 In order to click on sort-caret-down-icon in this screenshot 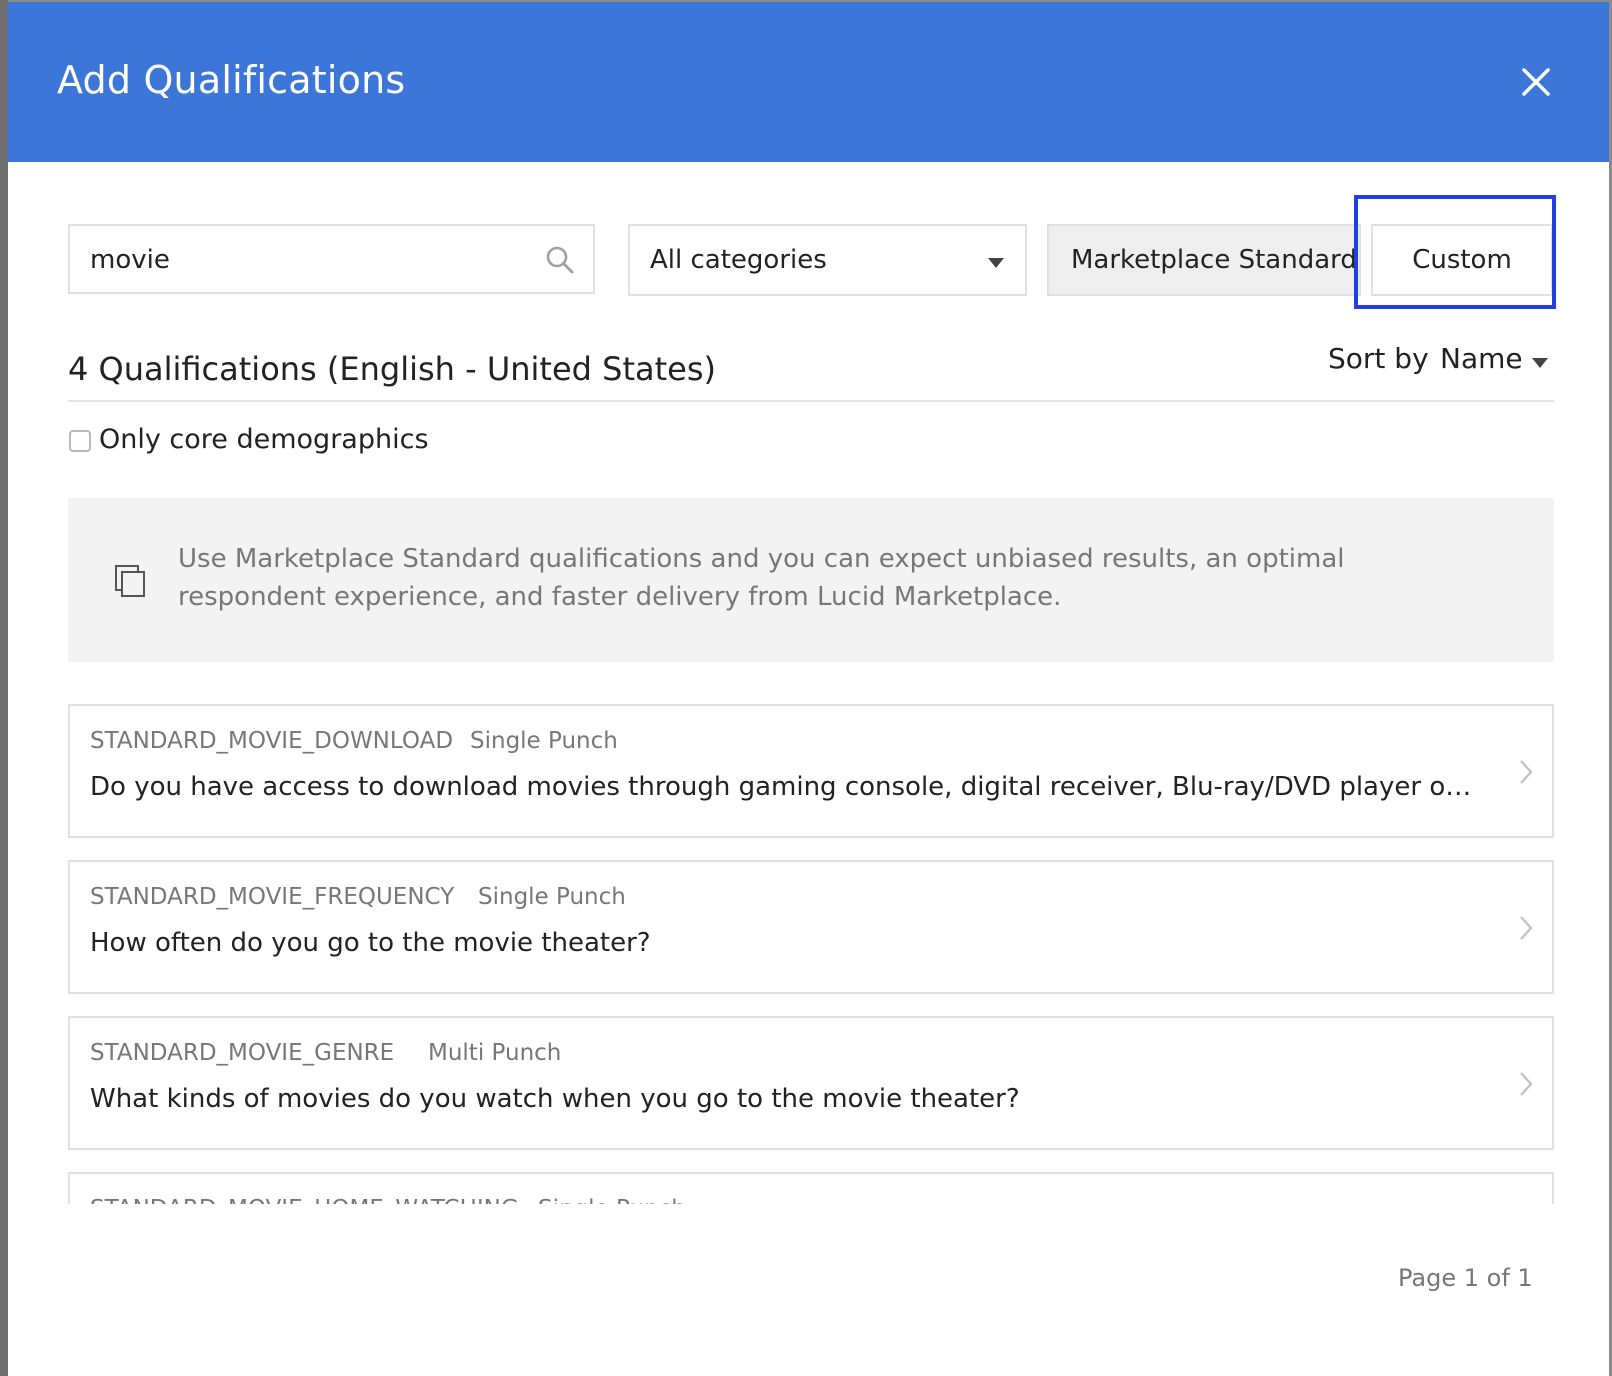, I will do `click(1540, 363)`.